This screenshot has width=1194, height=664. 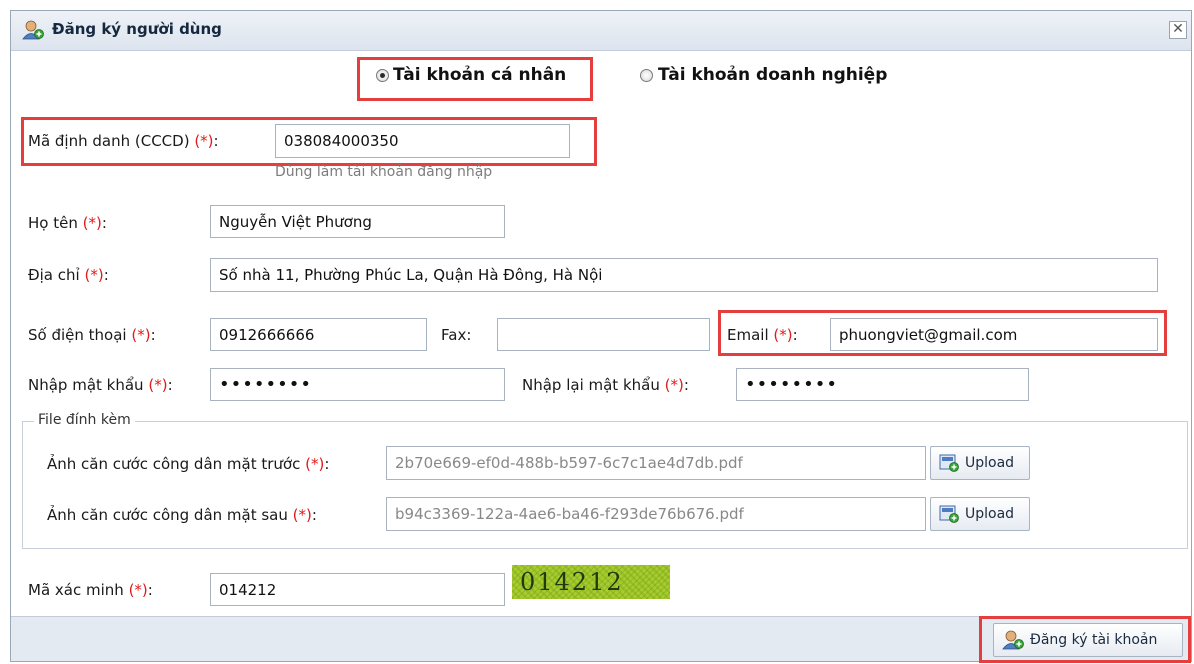 What do you see at coordinates (67, 223) in the screenshot?
I see `full-name-label: Họ tên (*):` at bounding box center [67, 223].